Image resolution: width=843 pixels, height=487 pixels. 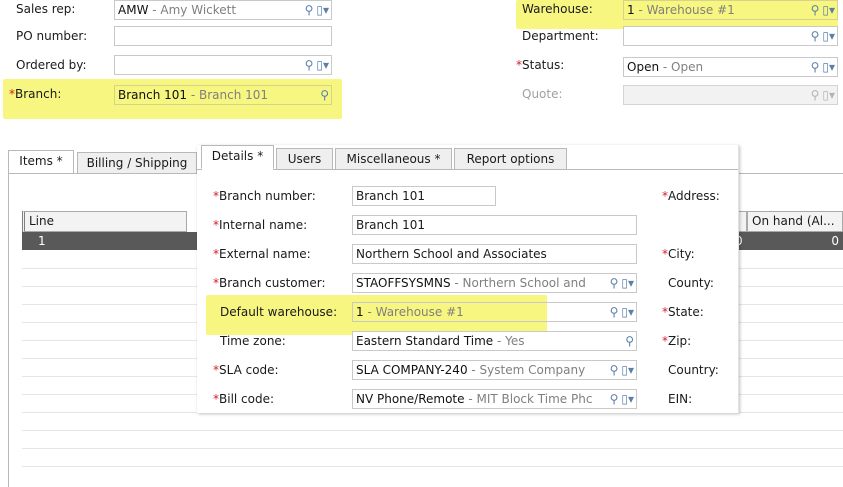 I want to click on time-zone-field: Eastern Standard Time - Yes ⚲, so click(x=494, y=341).